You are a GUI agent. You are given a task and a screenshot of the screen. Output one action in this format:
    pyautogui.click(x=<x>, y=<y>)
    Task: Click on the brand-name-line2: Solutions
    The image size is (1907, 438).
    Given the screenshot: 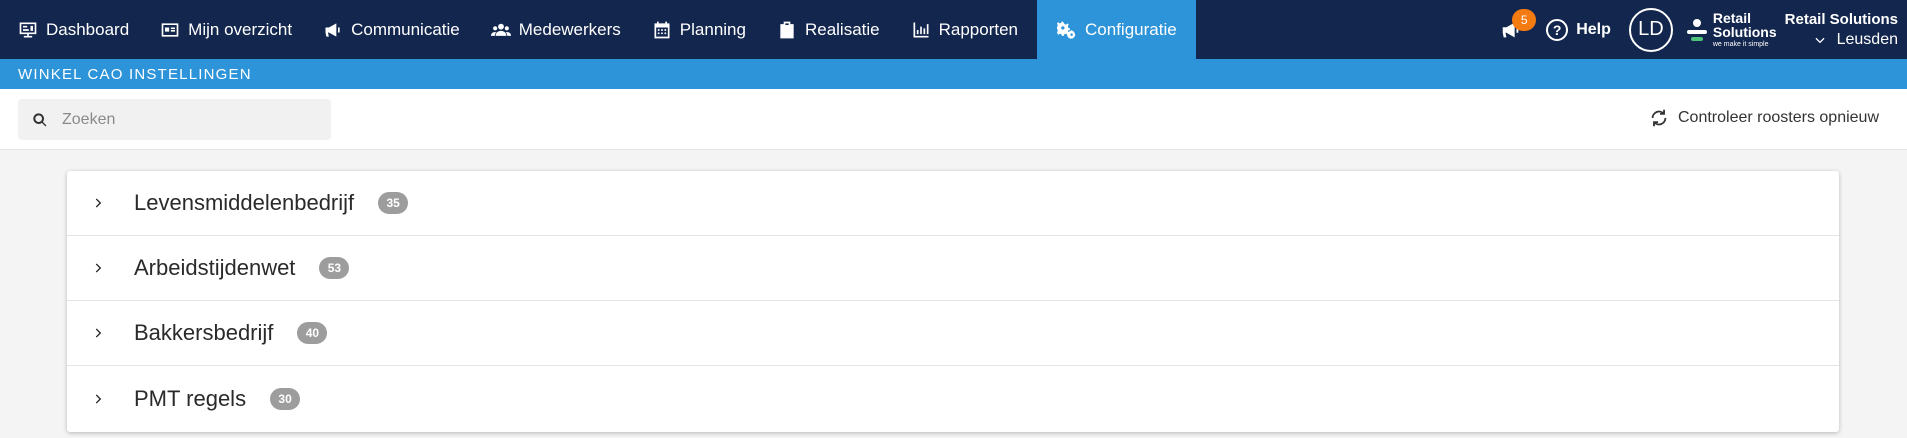 What is the action you would take?
    pyautogui.click(x=1744, y=31)
    